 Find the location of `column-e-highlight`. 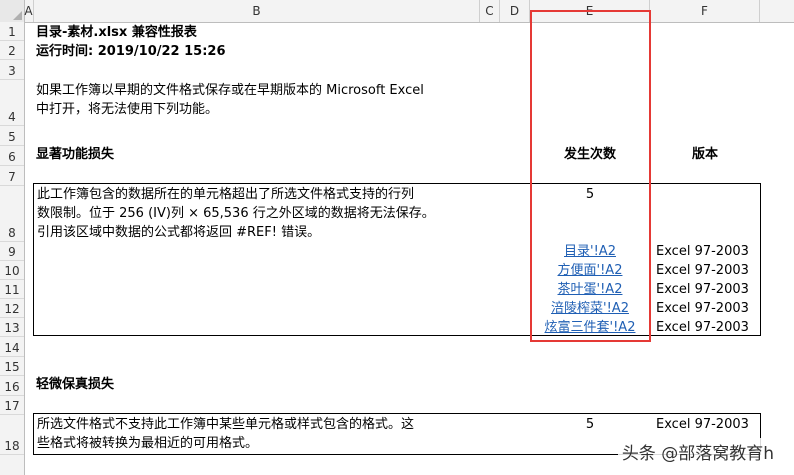

column-e-highlight is located at coordinates (590, 176).